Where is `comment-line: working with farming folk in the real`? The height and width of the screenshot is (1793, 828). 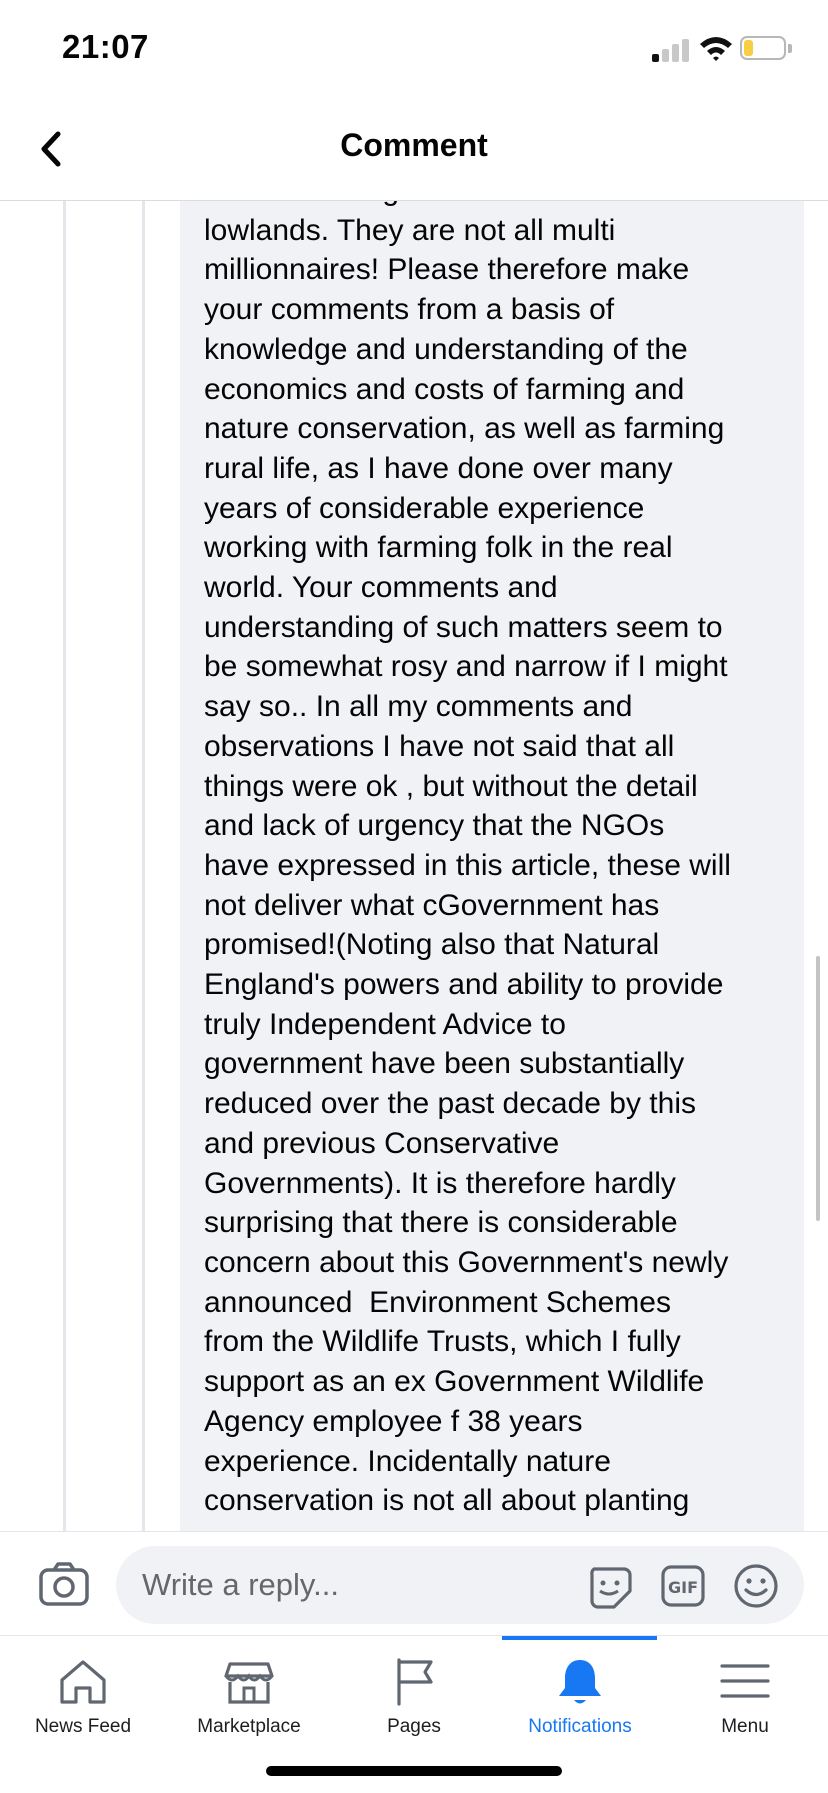 comment-line: working with farming folk in the real is located at coordinates (438, 548).